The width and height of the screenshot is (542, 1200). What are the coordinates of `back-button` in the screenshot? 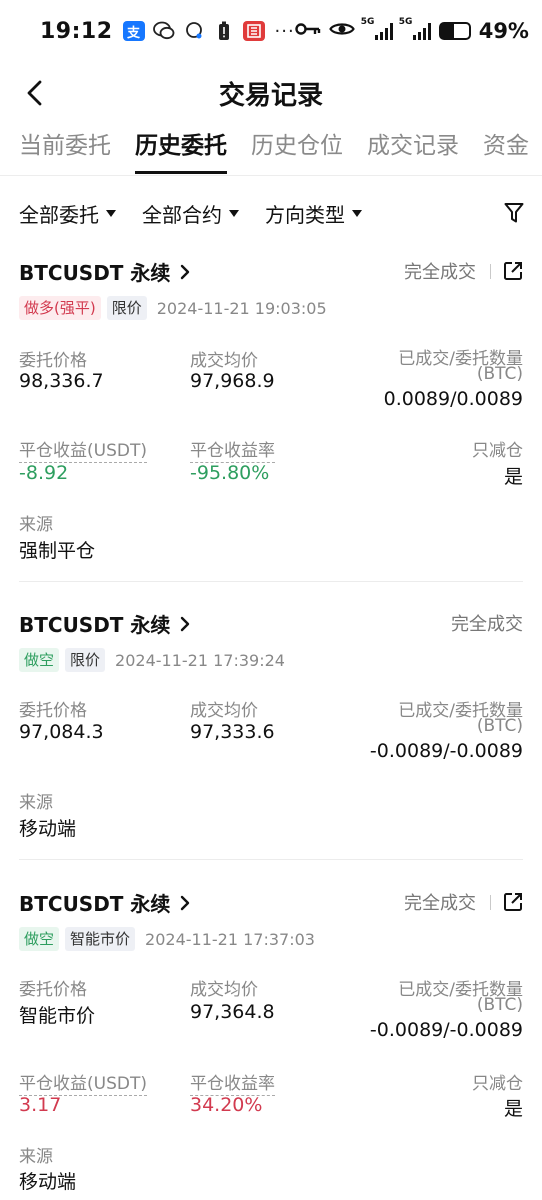 It's located at (35, 93).